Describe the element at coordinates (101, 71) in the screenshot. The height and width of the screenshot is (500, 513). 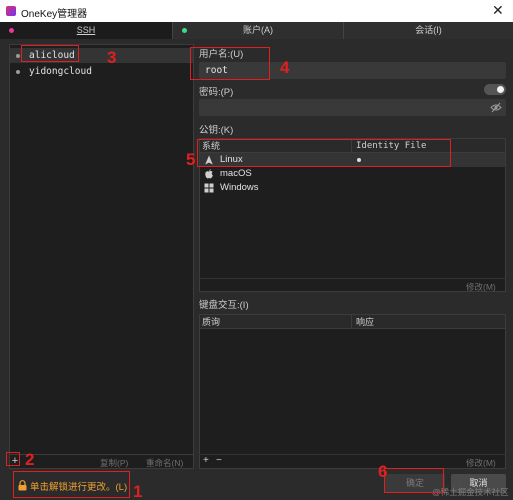
I see `host-item: yidongcloud` at that location.